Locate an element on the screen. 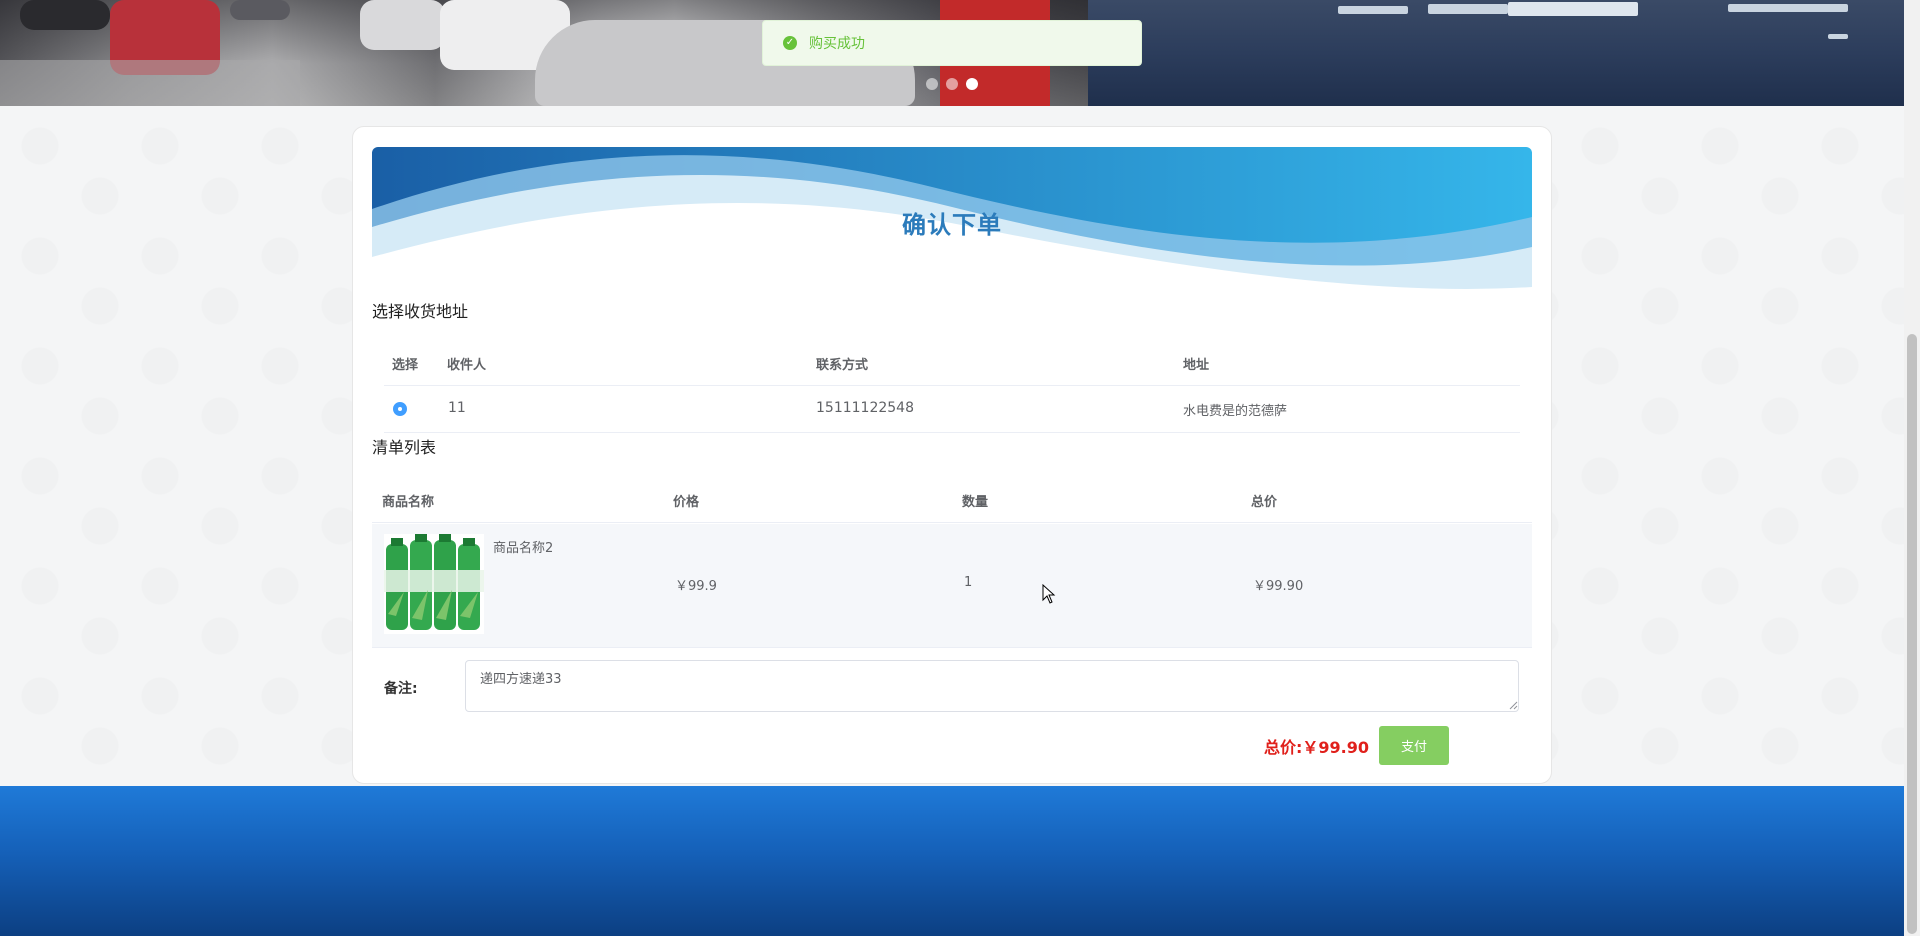 Image resolution: width=1920 pixels, height=936 pixels. goods-section-title: 清单列表 is located at coordinates (404, 447).